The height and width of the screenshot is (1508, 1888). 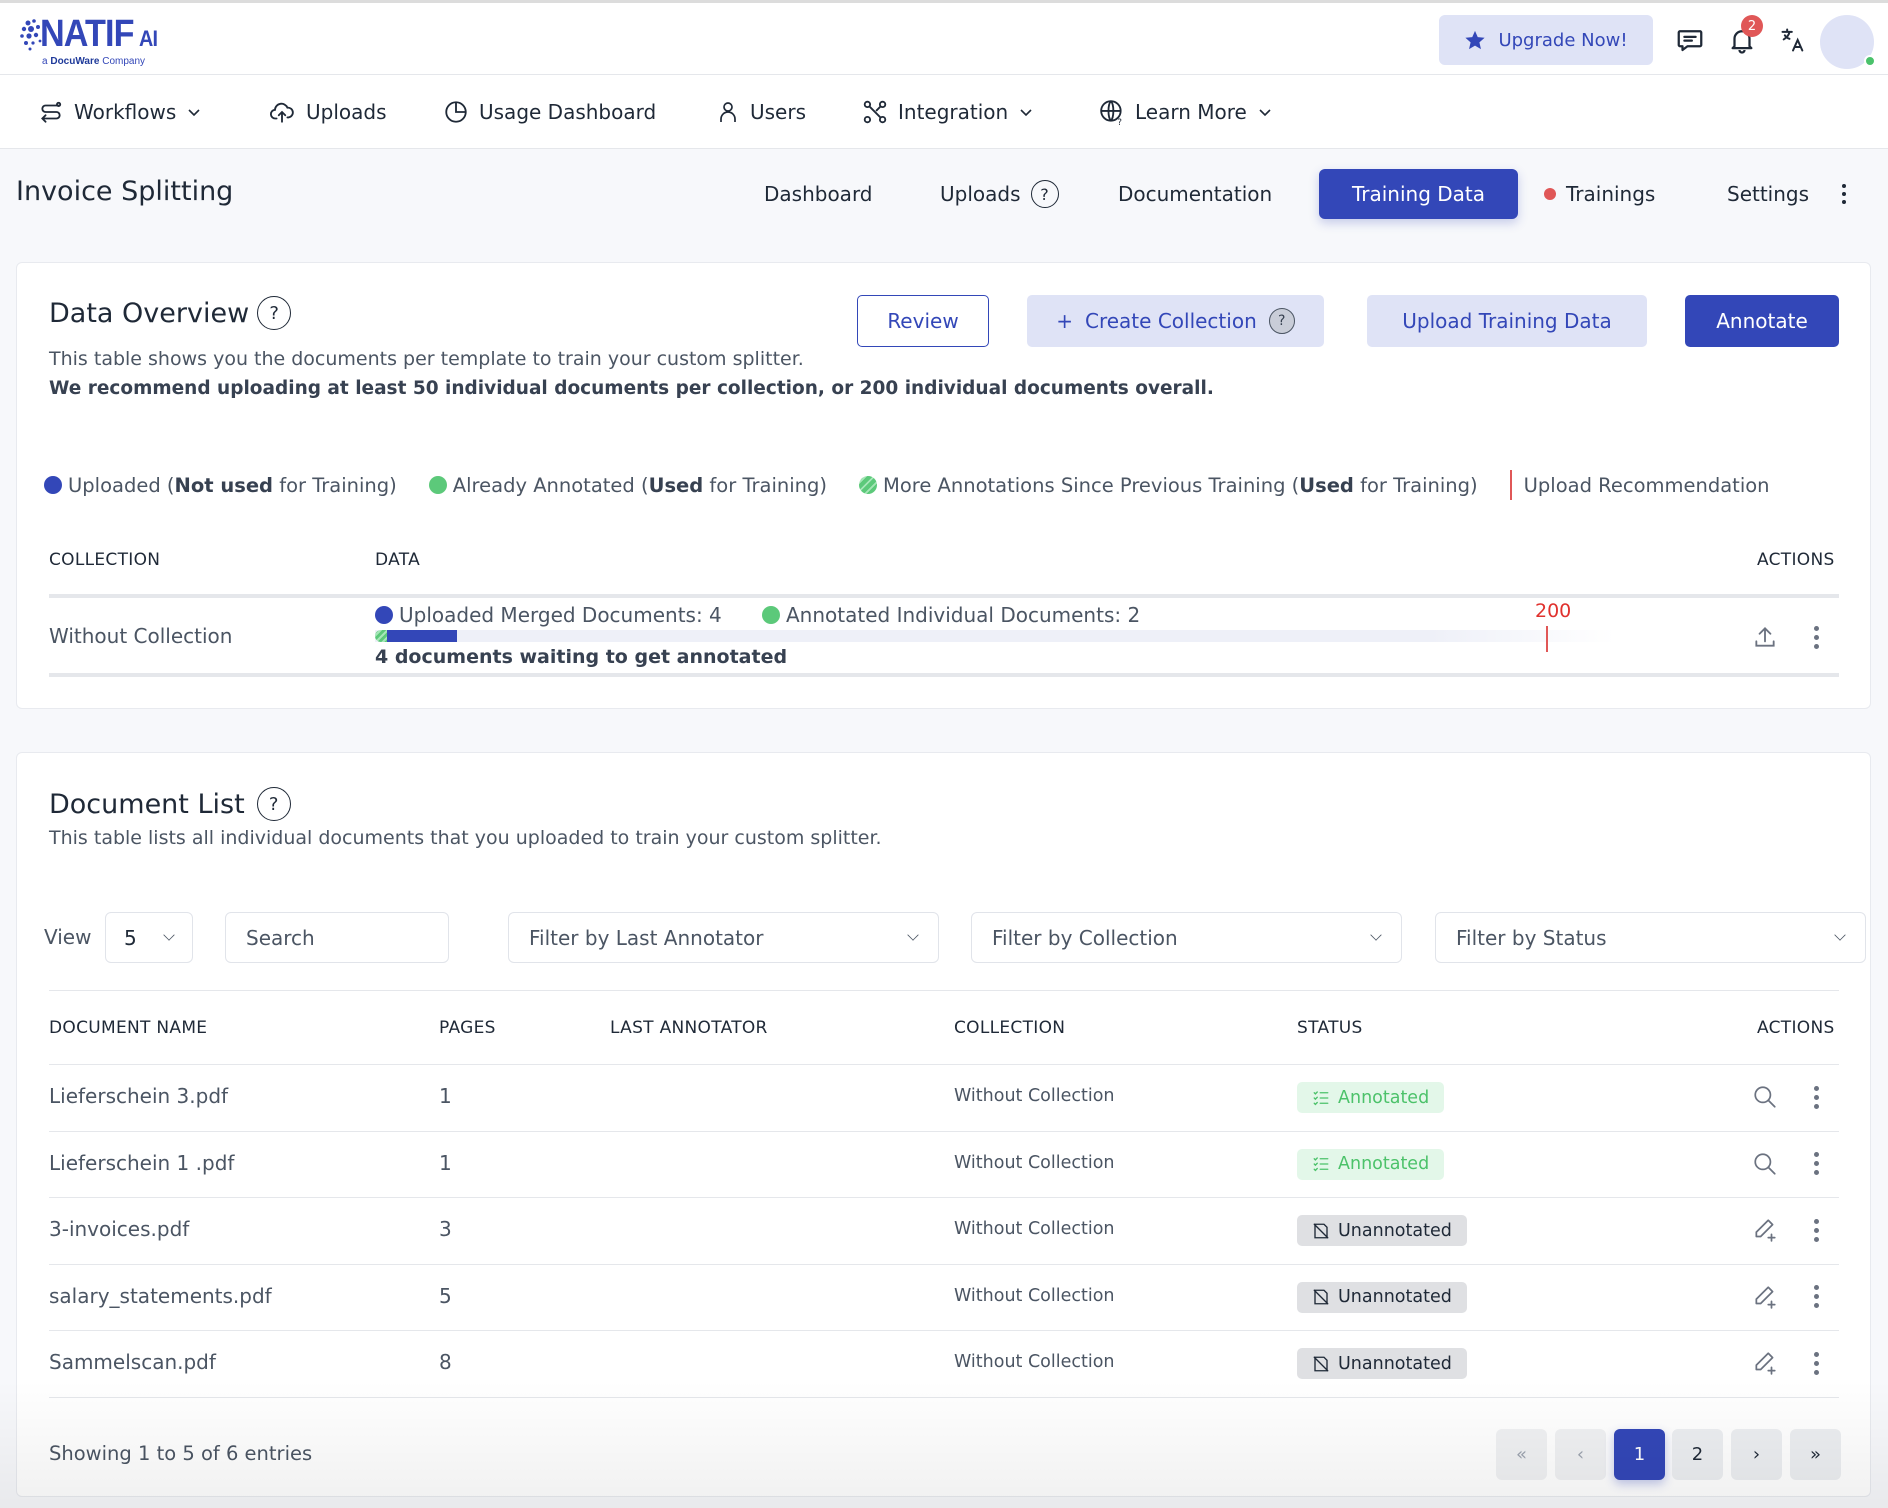 What do you see at coordinates (232, 485) in the screenshot?
I see `legend-uploaded-text: Uploaded (Not used for Training)` at bounding box center [232, 485].